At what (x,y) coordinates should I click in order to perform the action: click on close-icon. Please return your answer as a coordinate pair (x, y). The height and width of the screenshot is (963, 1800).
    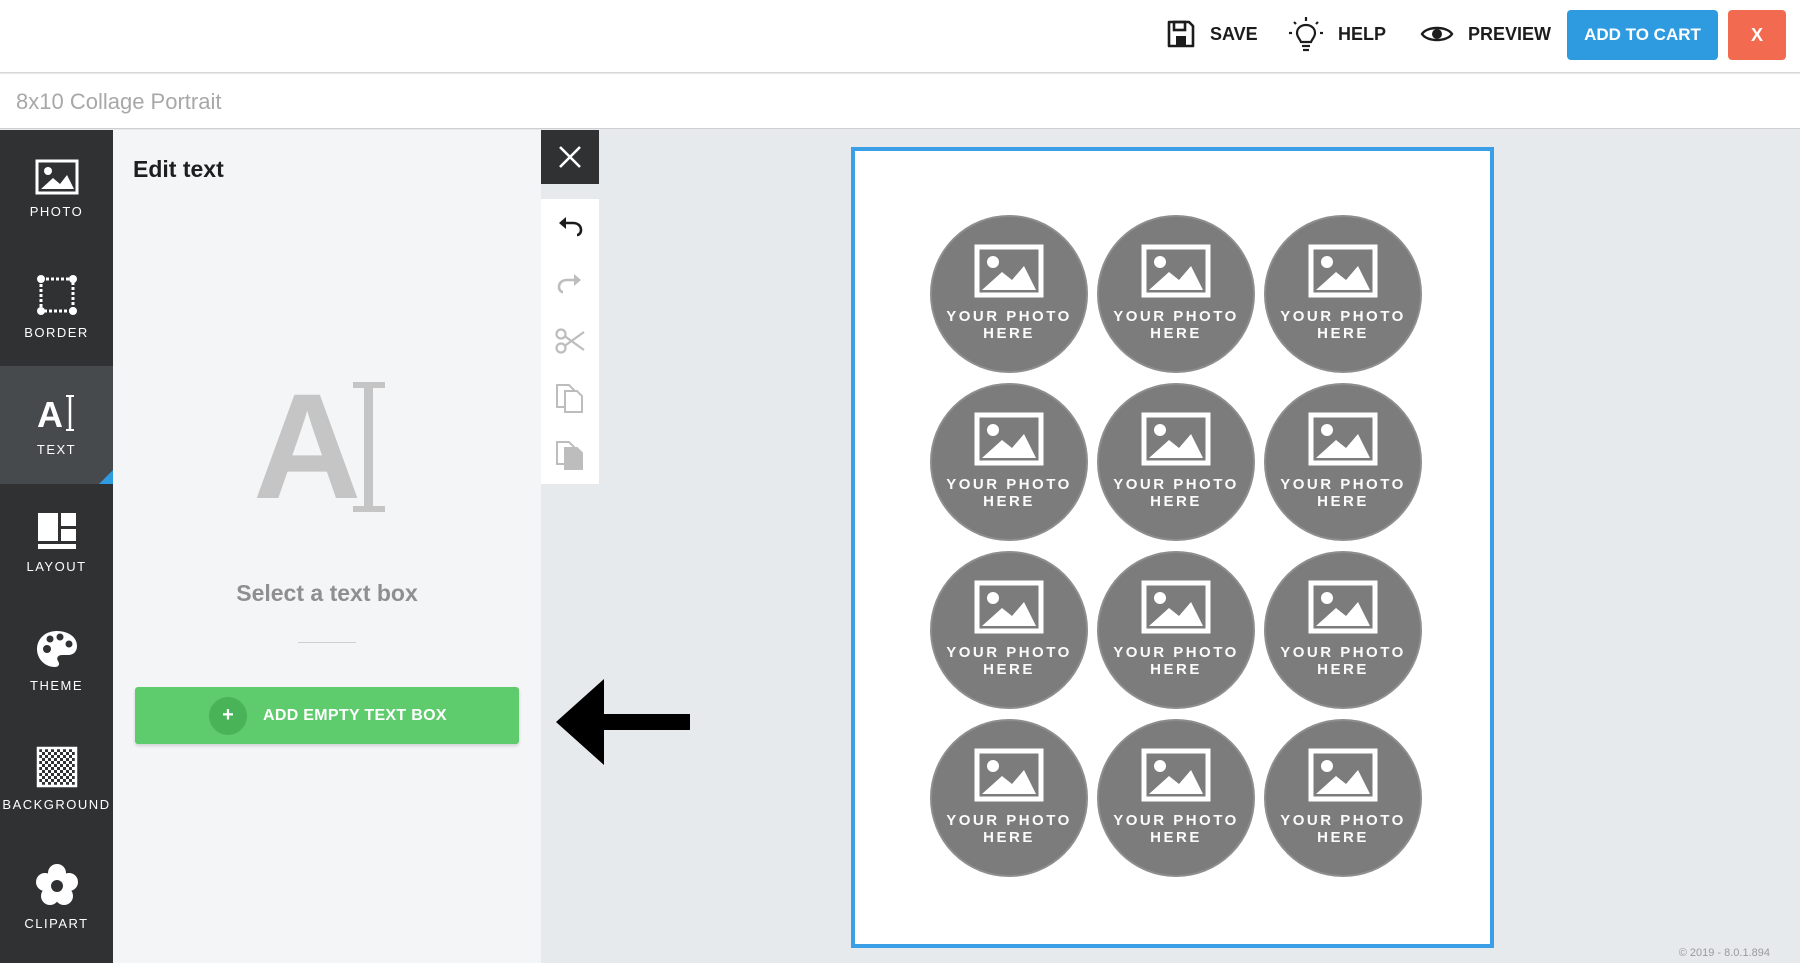
    Looking at the image, I should click on (570, 157).